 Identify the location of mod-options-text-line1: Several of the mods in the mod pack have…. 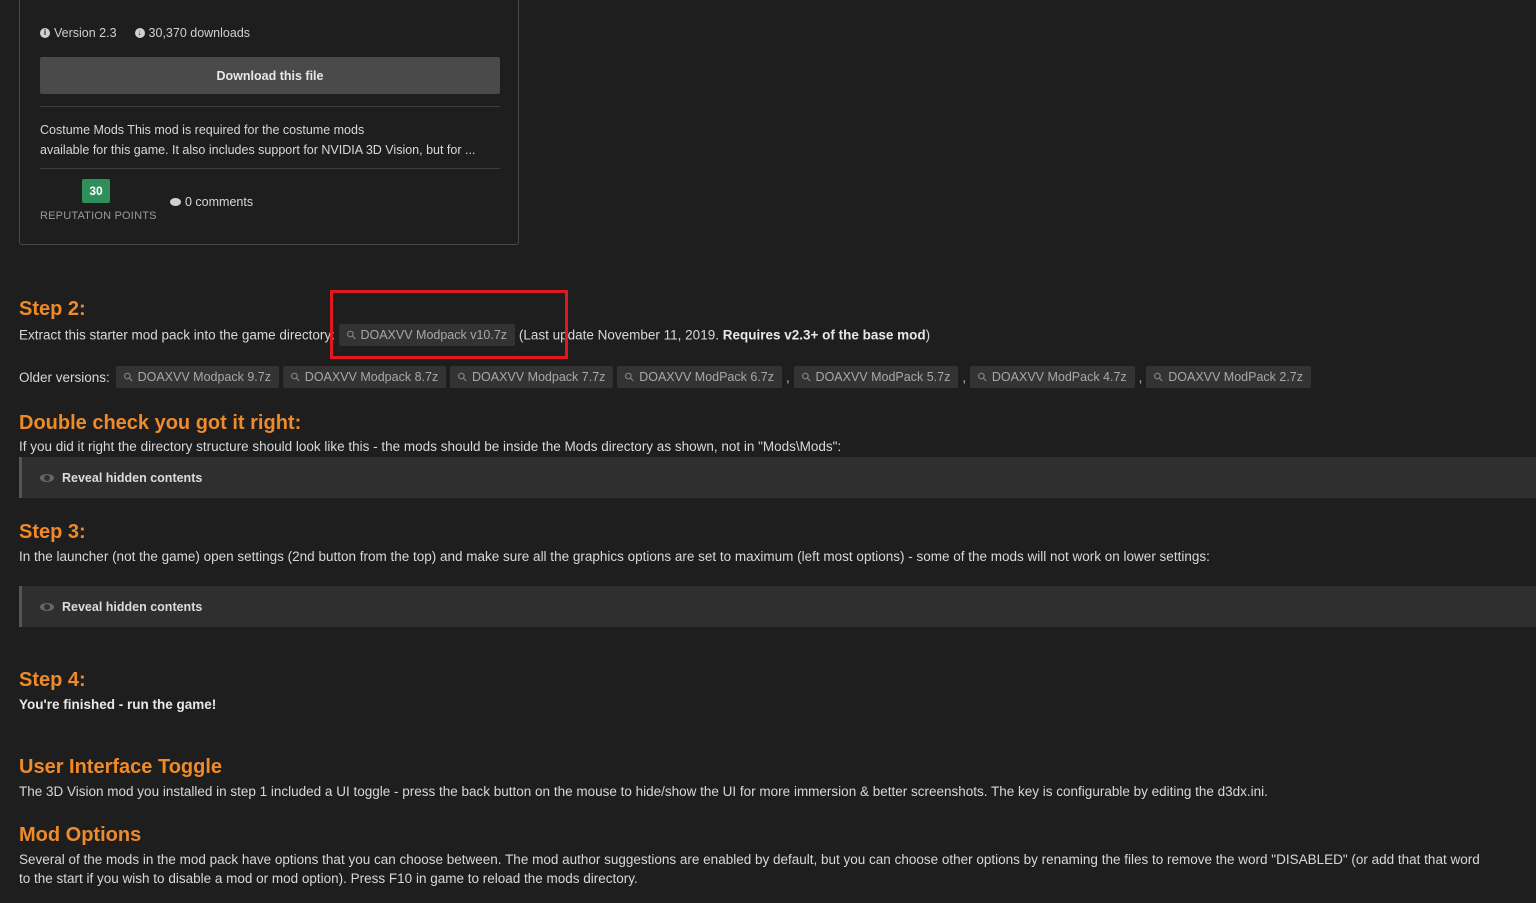
(749, 859).